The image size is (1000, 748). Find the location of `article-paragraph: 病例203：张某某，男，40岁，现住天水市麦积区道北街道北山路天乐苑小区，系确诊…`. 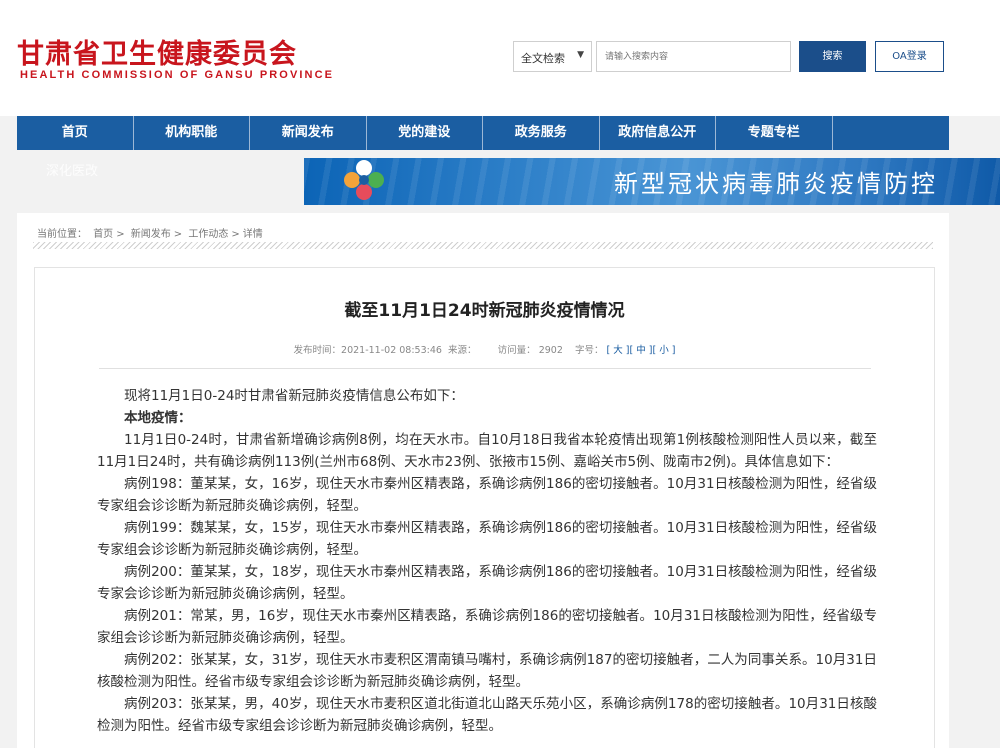

article-paragraph: 病例203：张某某，男，40岁，现住天水市麦积区道北街道北山路天乐苑小区，系确诊… is located at coordinates (487, 715).